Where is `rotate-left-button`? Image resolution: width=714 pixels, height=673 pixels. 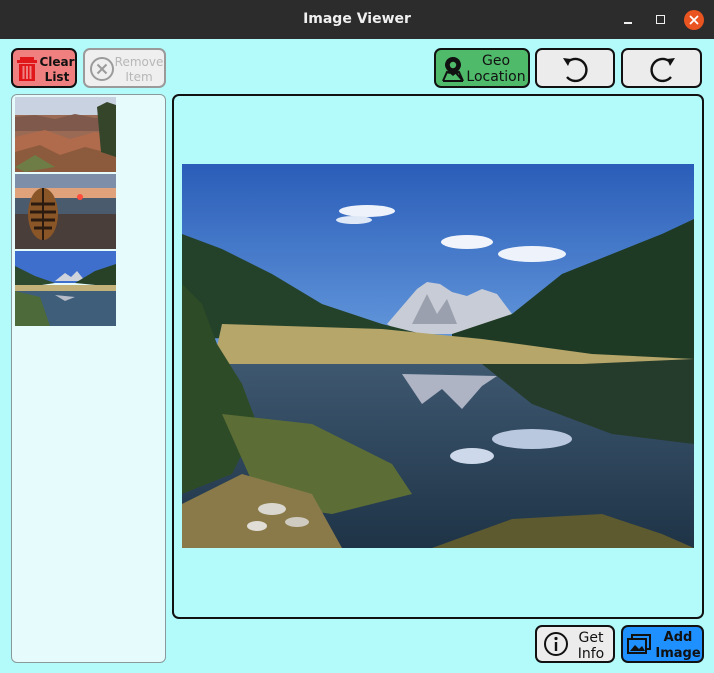 rotate-left-button is located at coordinates (575, 68).